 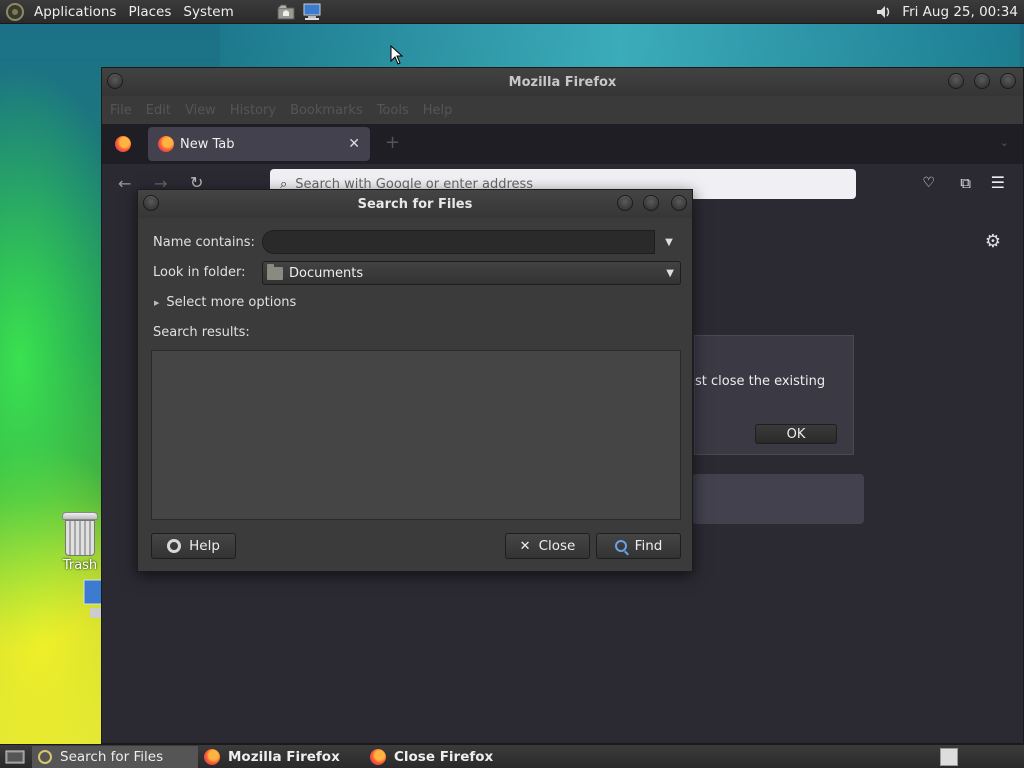 I want to click on close-button: ✕ Close, so click(x=547, y=546).